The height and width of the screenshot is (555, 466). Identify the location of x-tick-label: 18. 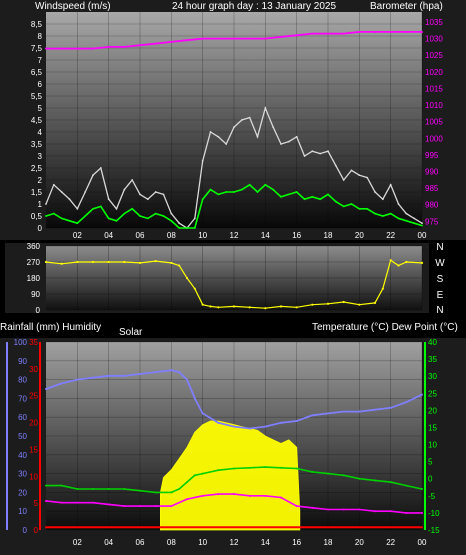
(328, 235).